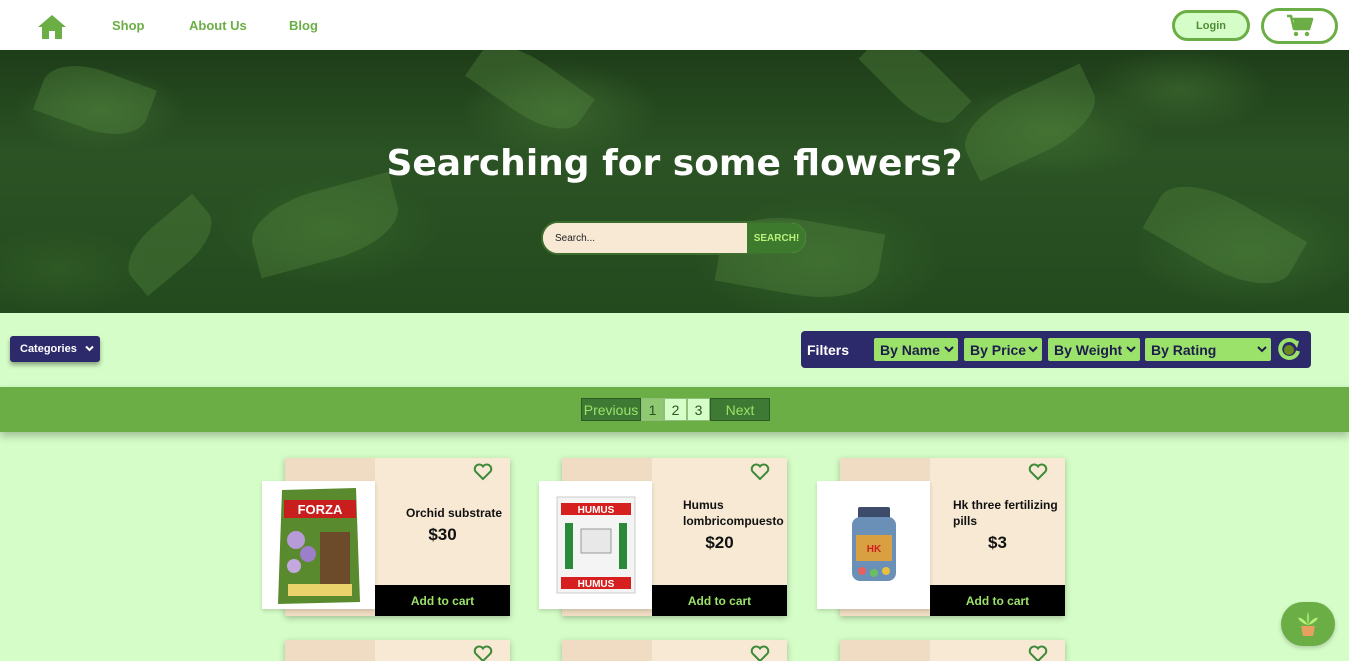 This screenshot has width=1349, height=661. I want to click on product-name: Hk three fertilizing pills, so click(1005, 513).